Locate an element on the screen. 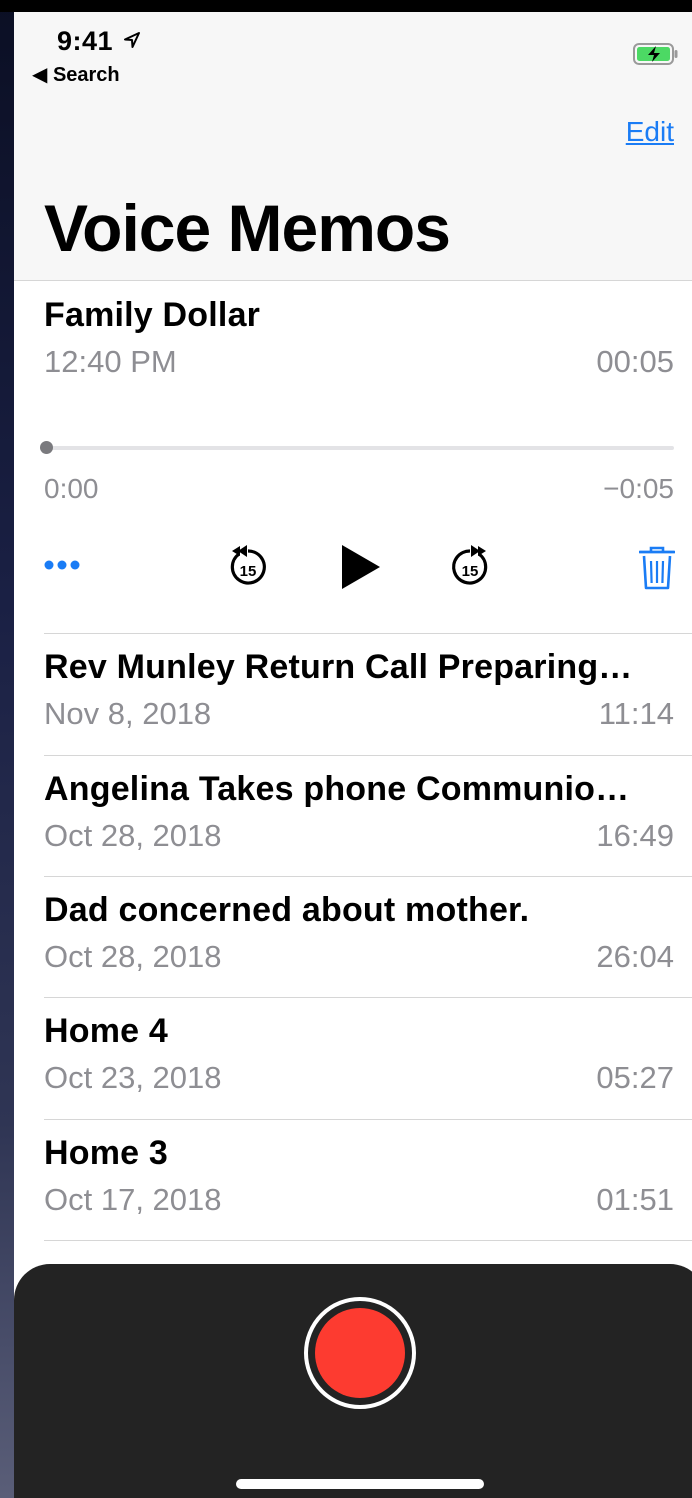 The image size is (692, 1498). playback-scrubber-track is located at coordinates (359, 448).